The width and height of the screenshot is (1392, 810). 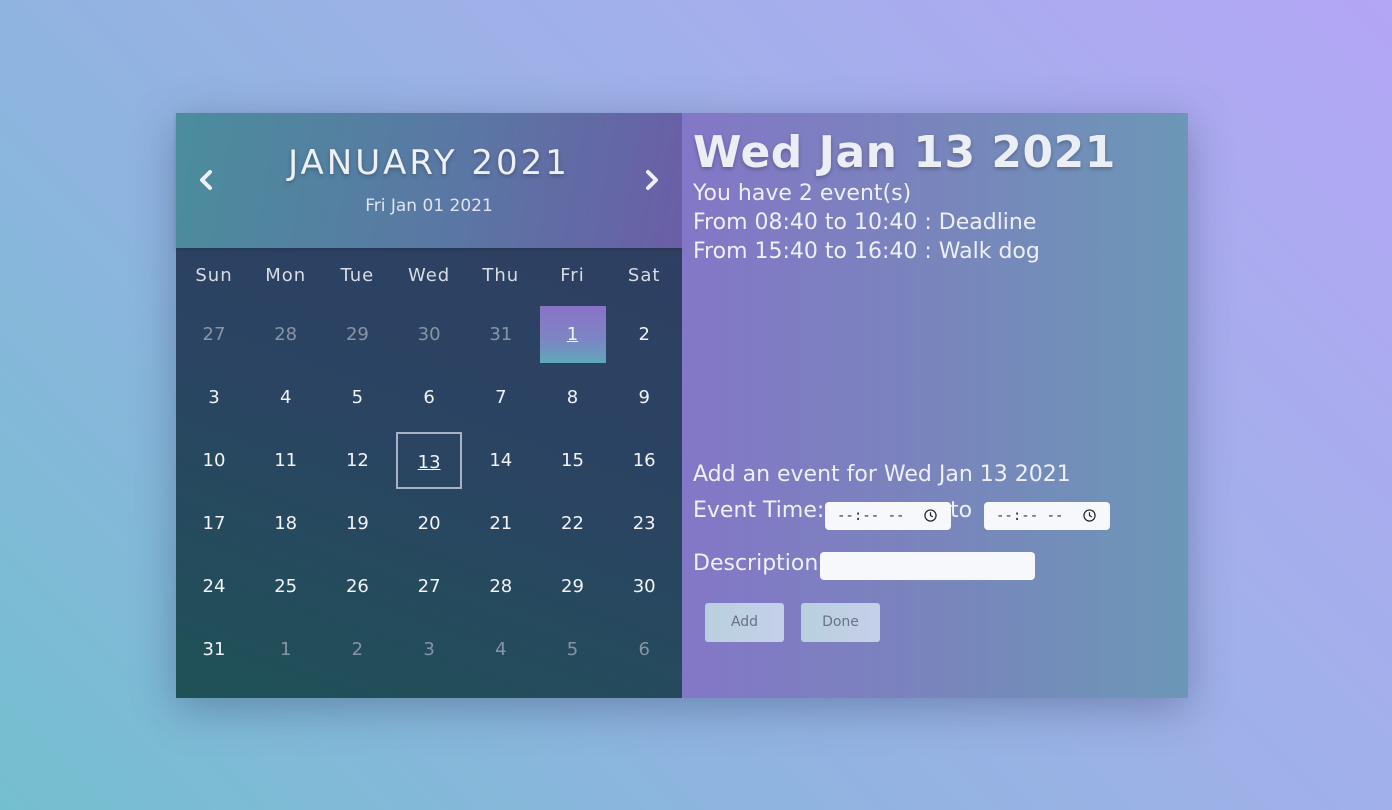 What do you see at coordinates (802, 193) in the screenshot?
I see `event-count: You have 2 event(s)` at bounding box center [802, 193].